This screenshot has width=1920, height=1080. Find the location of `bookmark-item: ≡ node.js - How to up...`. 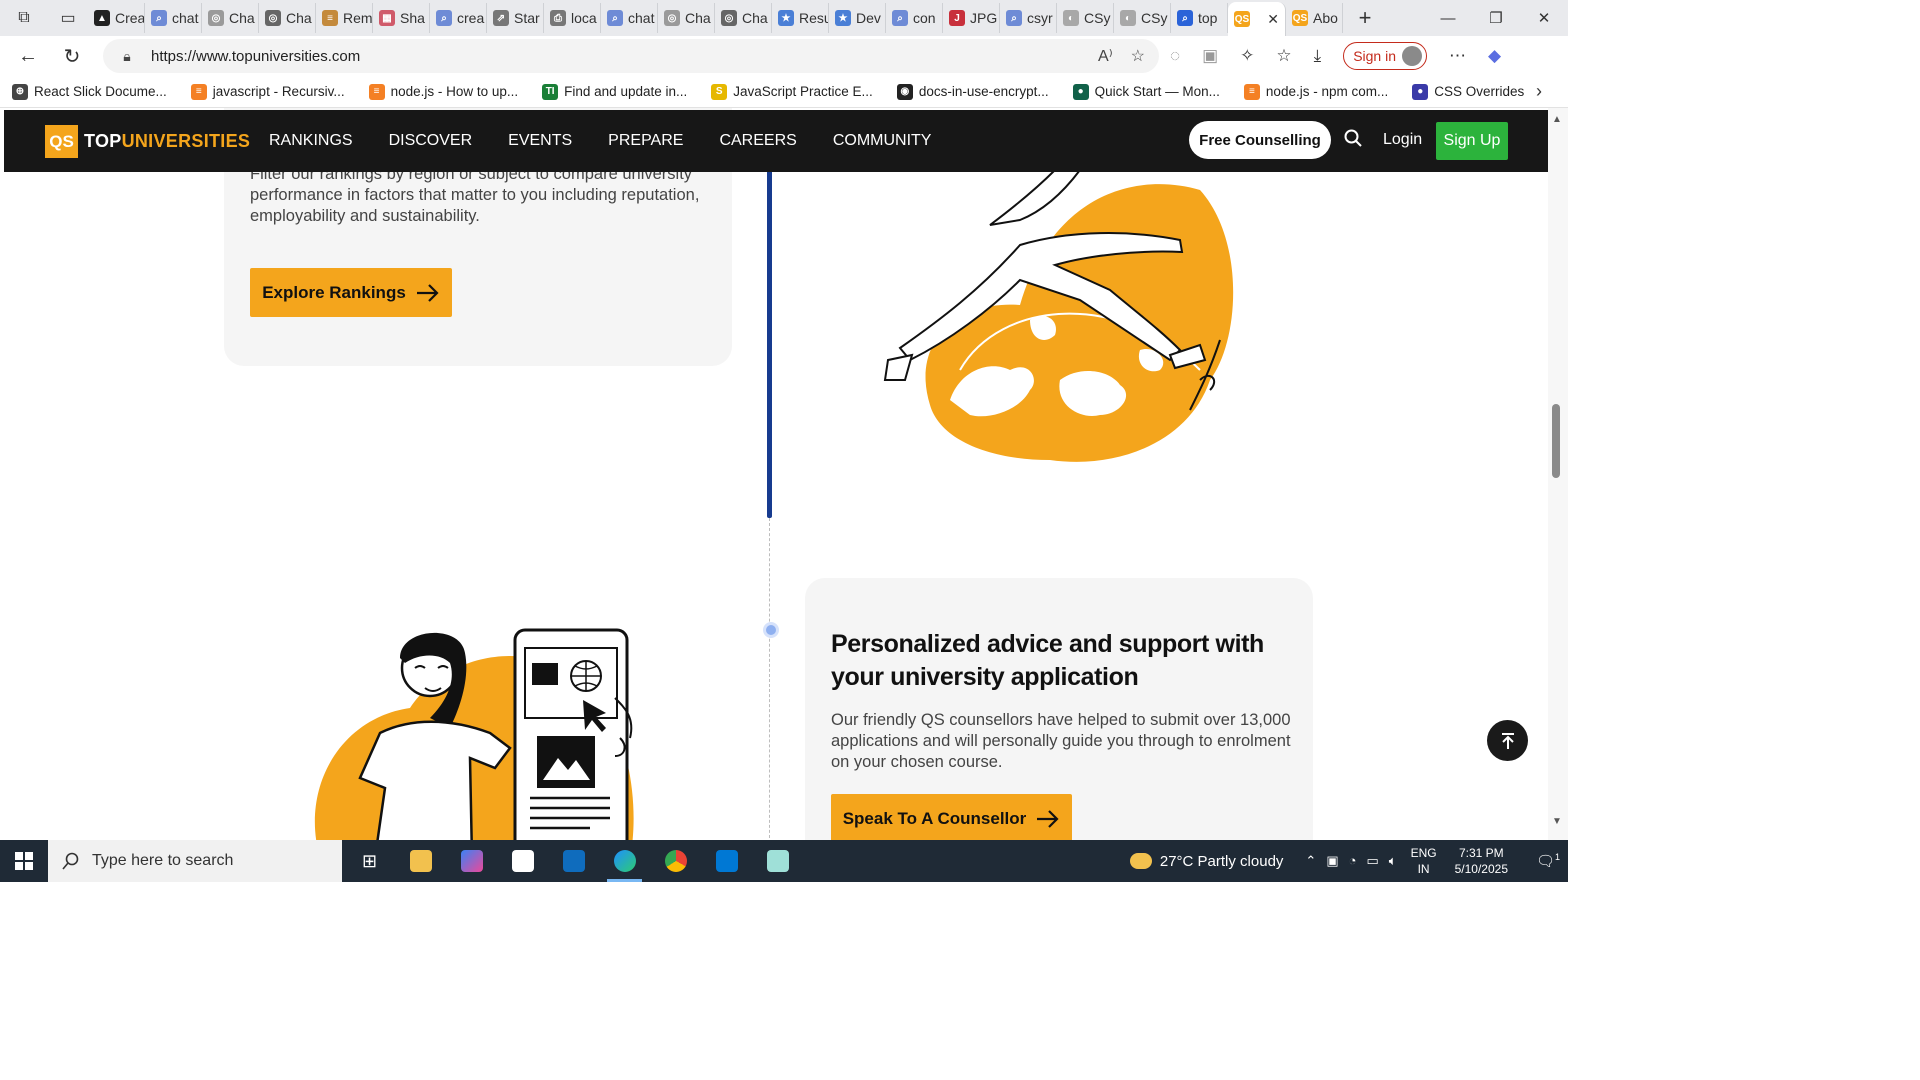

bookmark-item: ≡ node.js - How to up... is located at coordinates (443, 91).